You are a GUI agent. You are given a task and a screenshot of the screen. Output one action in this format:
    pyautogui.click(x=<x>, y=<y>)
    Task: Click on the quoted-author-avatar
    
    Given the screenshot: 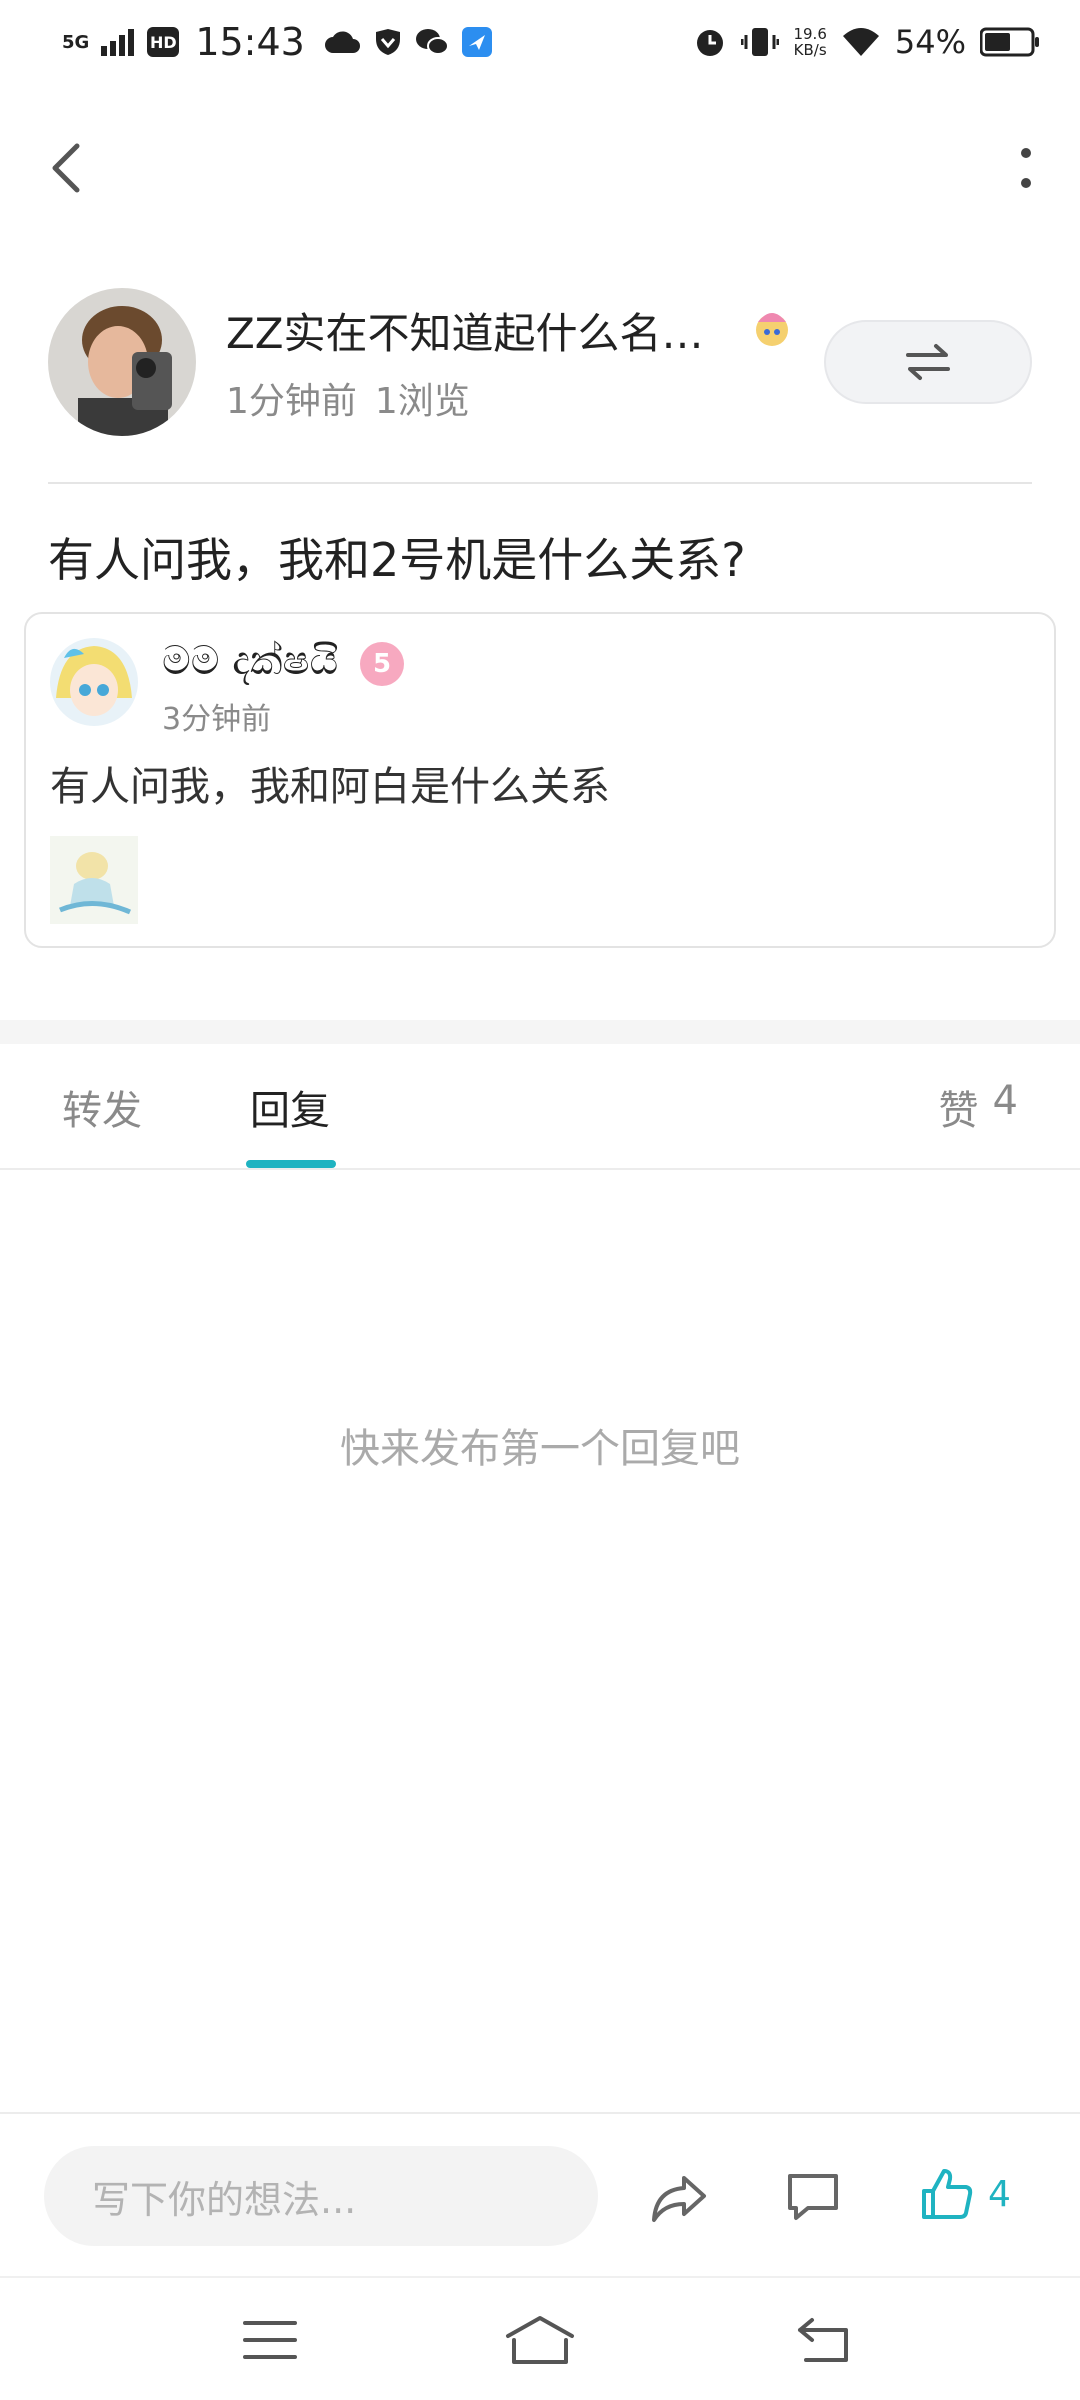 What is the action you would take?
    pyautogui.click(x=94, y=682)
    